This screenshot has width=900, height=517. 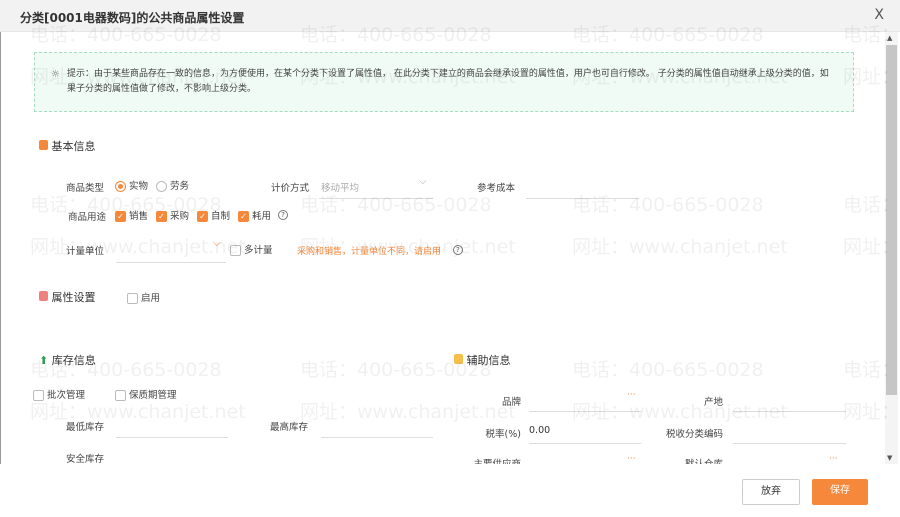 What do you see at coordinates (488, 360) in the screenshot?
I see `section-title: 辅助信息` at bounding box center [488, 360].